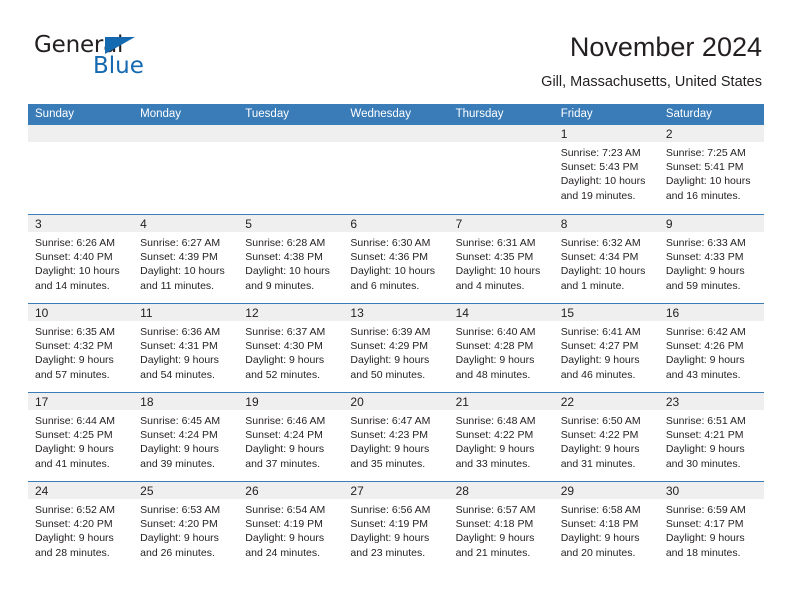 The width and height of the screenshot is (792, 612). Describe the element at coordinates (389, 257) in the screenshot. I see `sunset-text: Sunset: 4:36 PM` at that location.